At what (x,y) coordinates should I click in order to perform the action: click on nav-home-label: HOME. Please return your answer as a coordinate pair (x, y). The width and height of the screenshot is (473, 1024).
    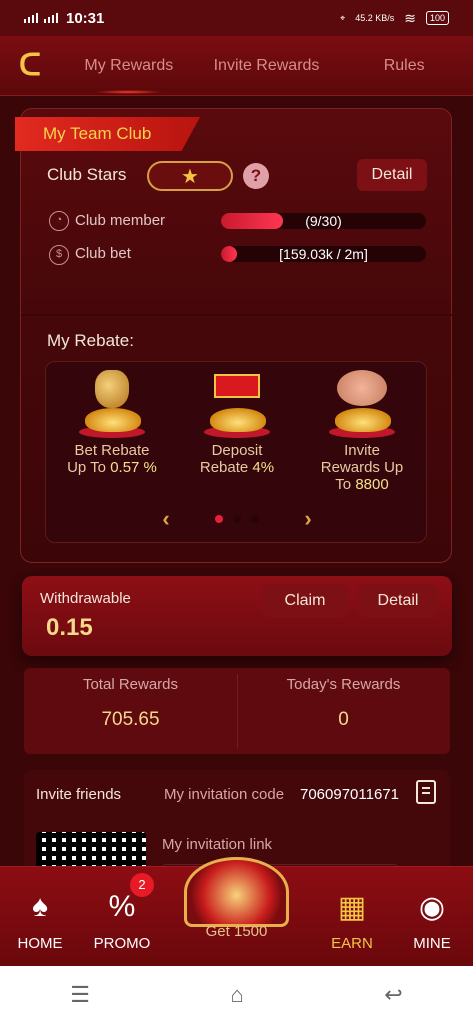
    Looking at the image, I should click on (40, 943).